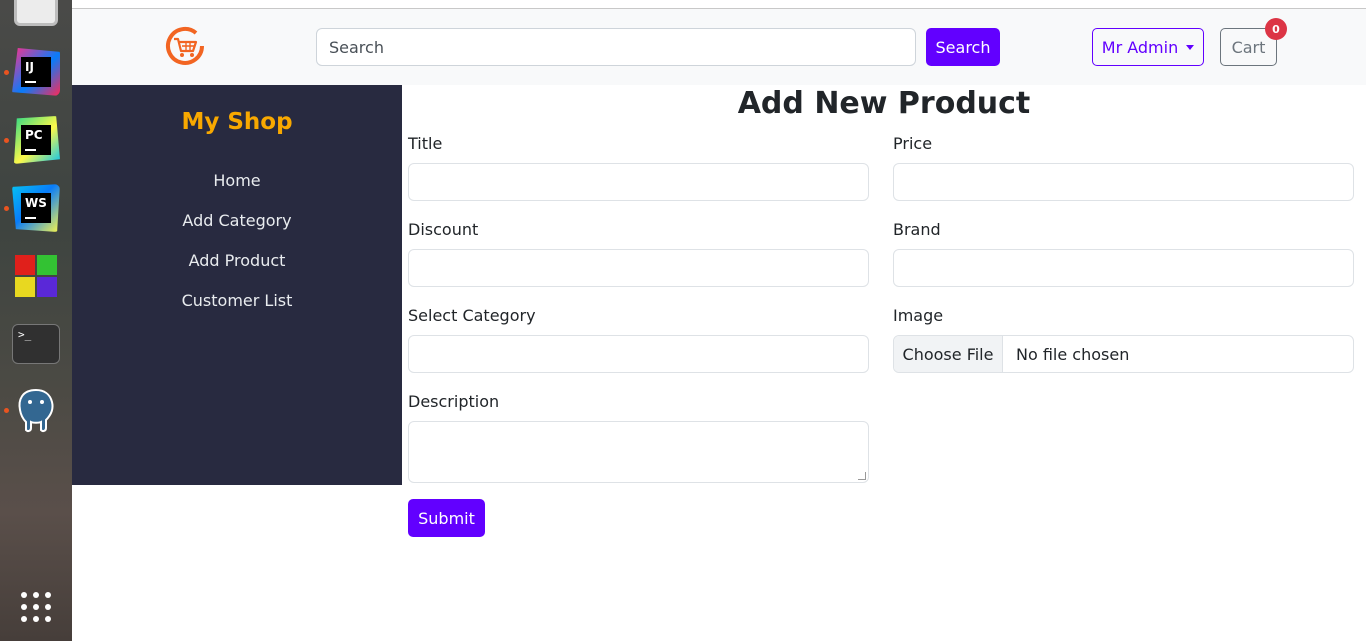 This screenshot has width=1366, height=641. What do you see at coordinates (25, 334) in the screenshot?
I see `app-label: >_` at bounding box center [25, 334].